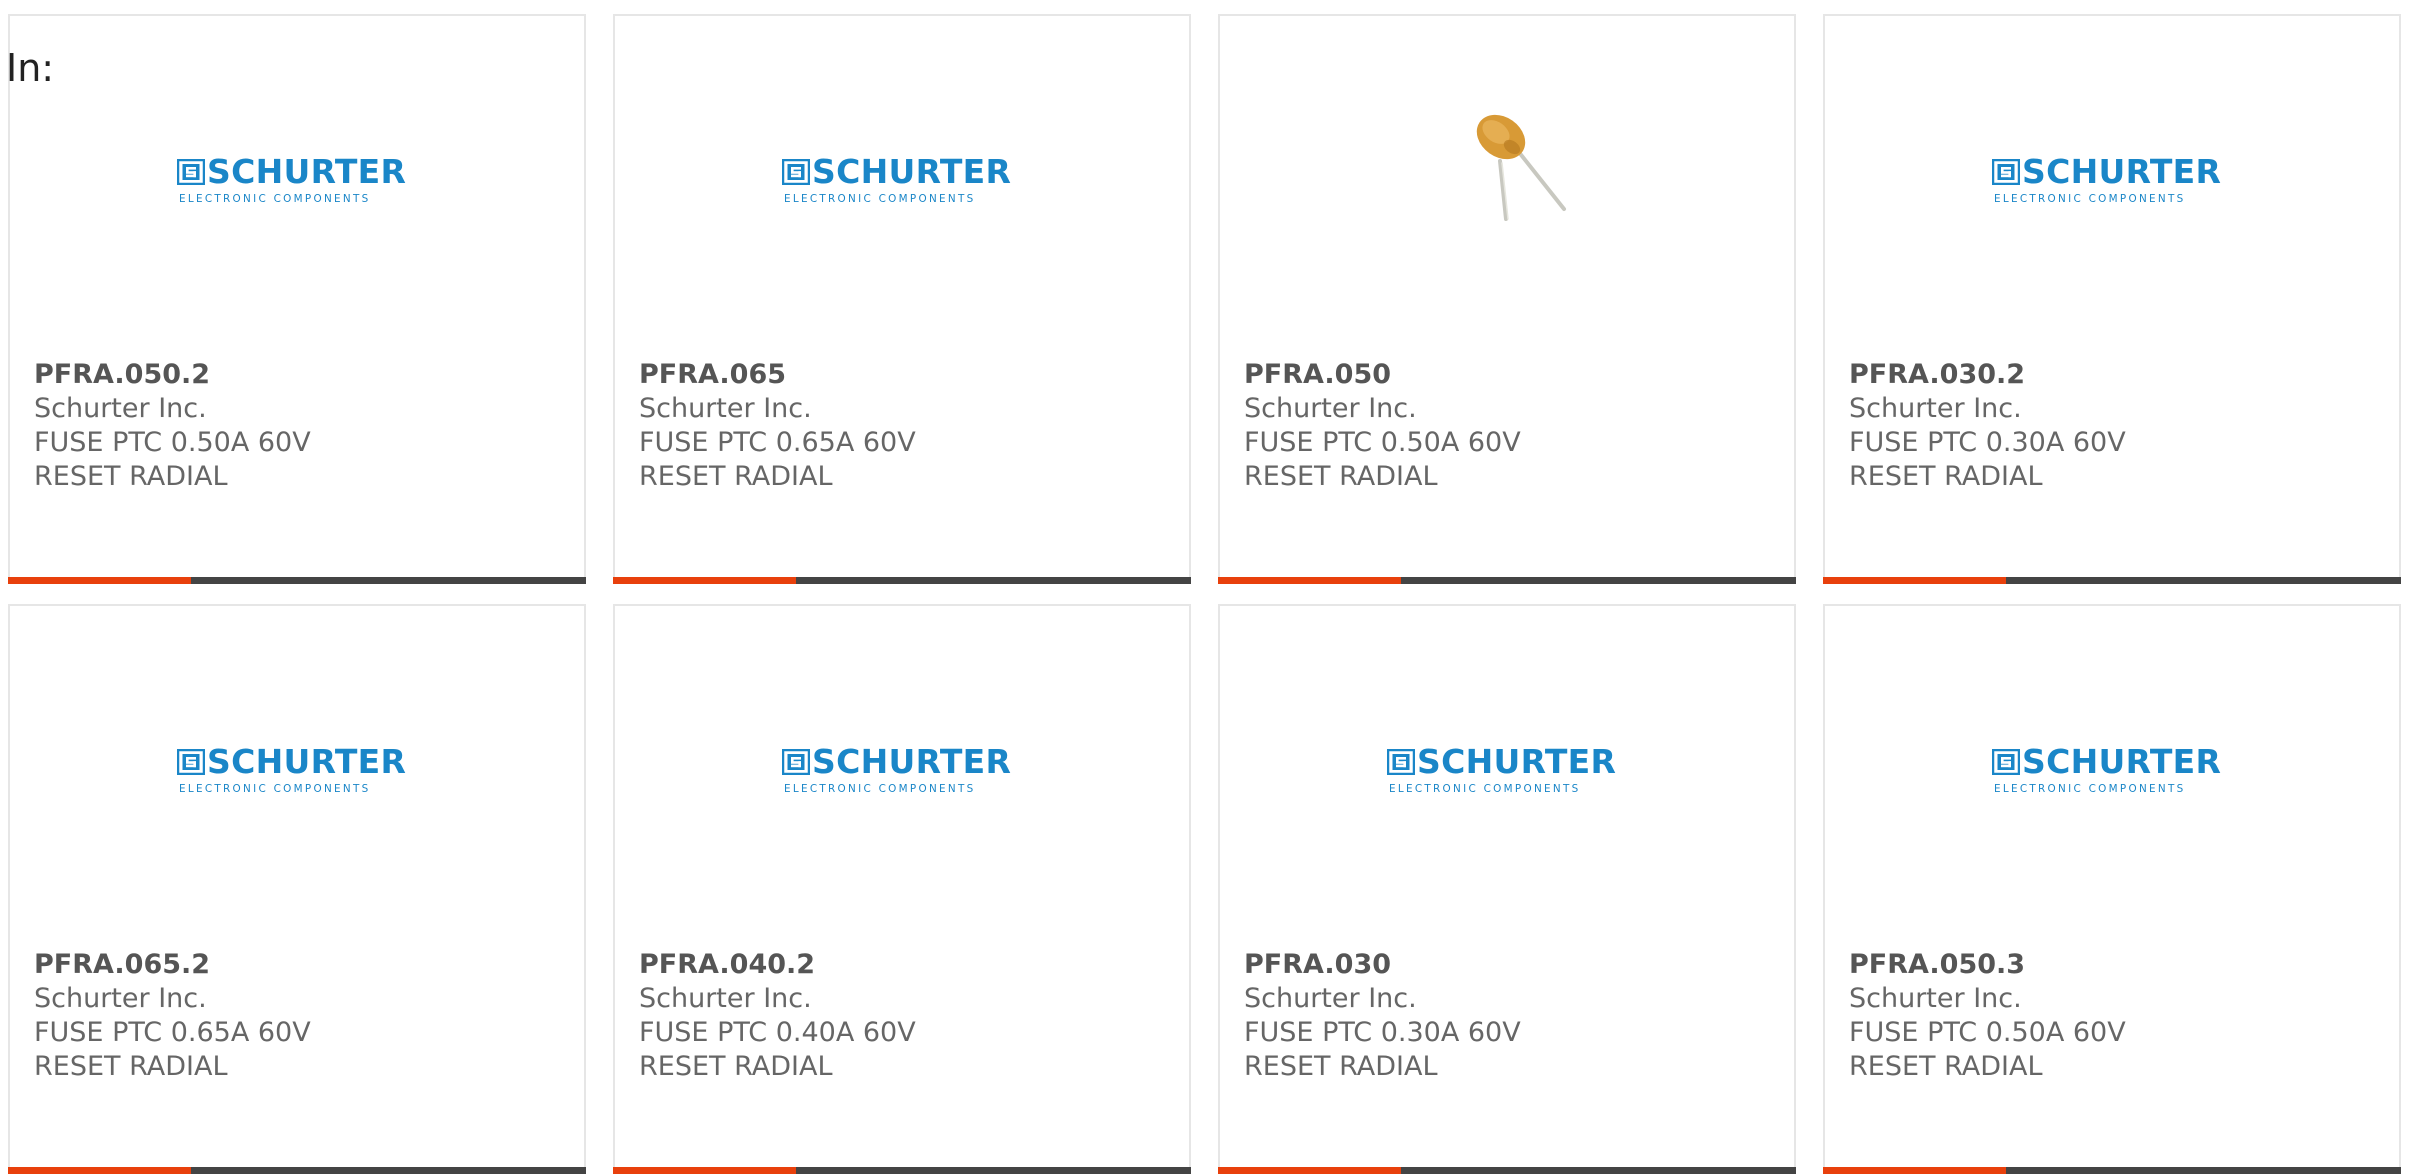 This screenshot has height=1174, width=2410. I want to click on part-number: PFRA.050.3, so click(2112, 965).